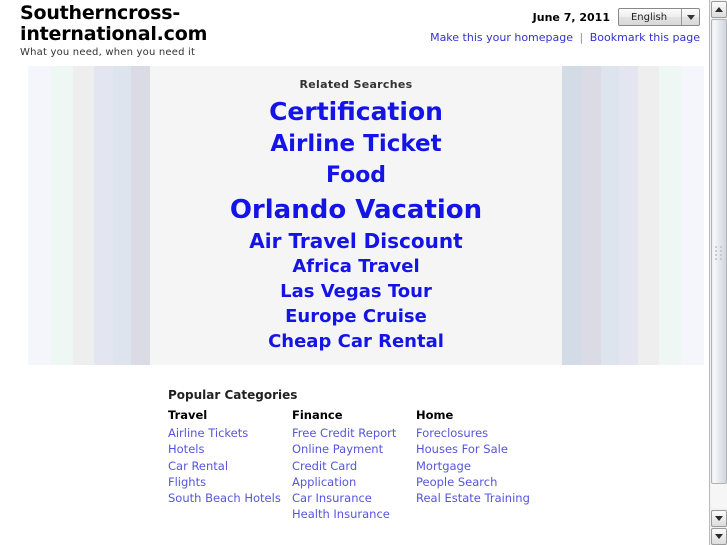 This screenshot has height=545, width=727. I want to click on site-title: Southerncross- international.com, so click(185, 24).